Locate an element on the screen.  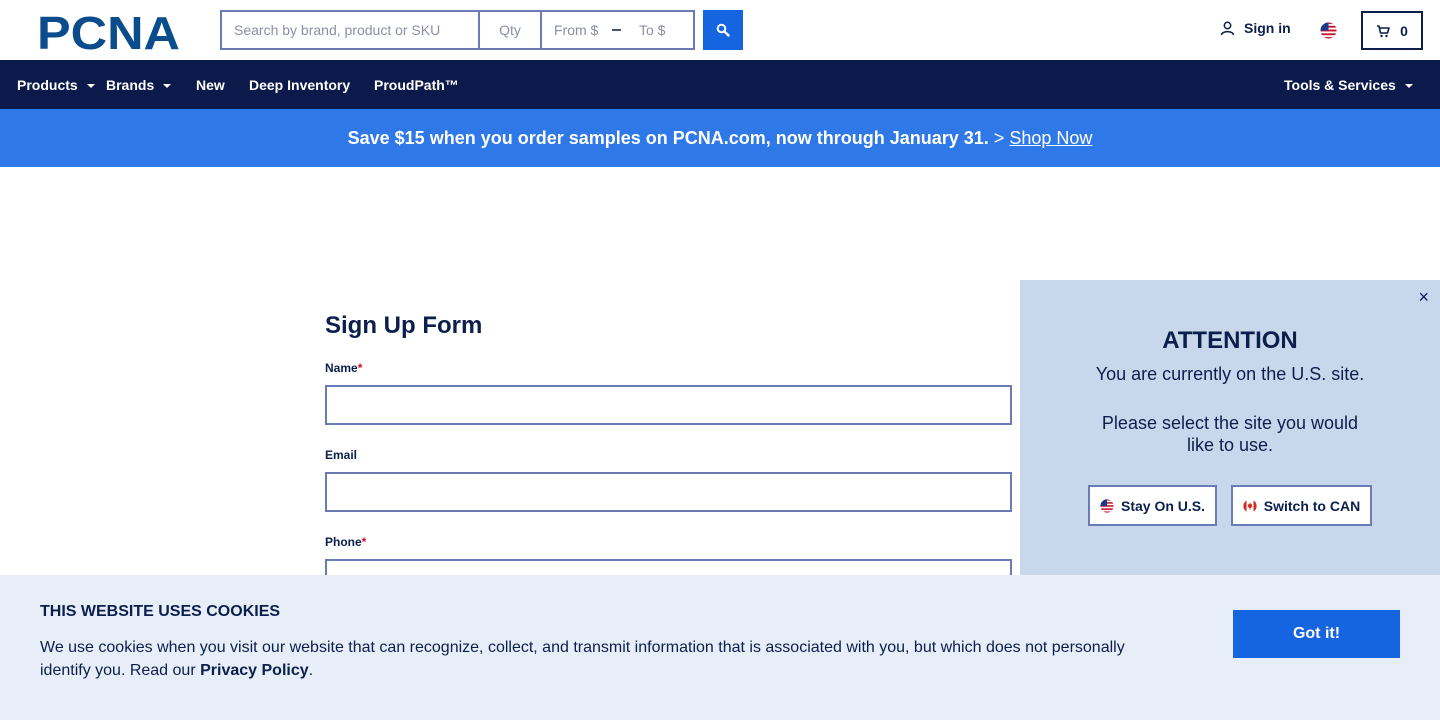
price-to-input is located at coordinates (660, 30).